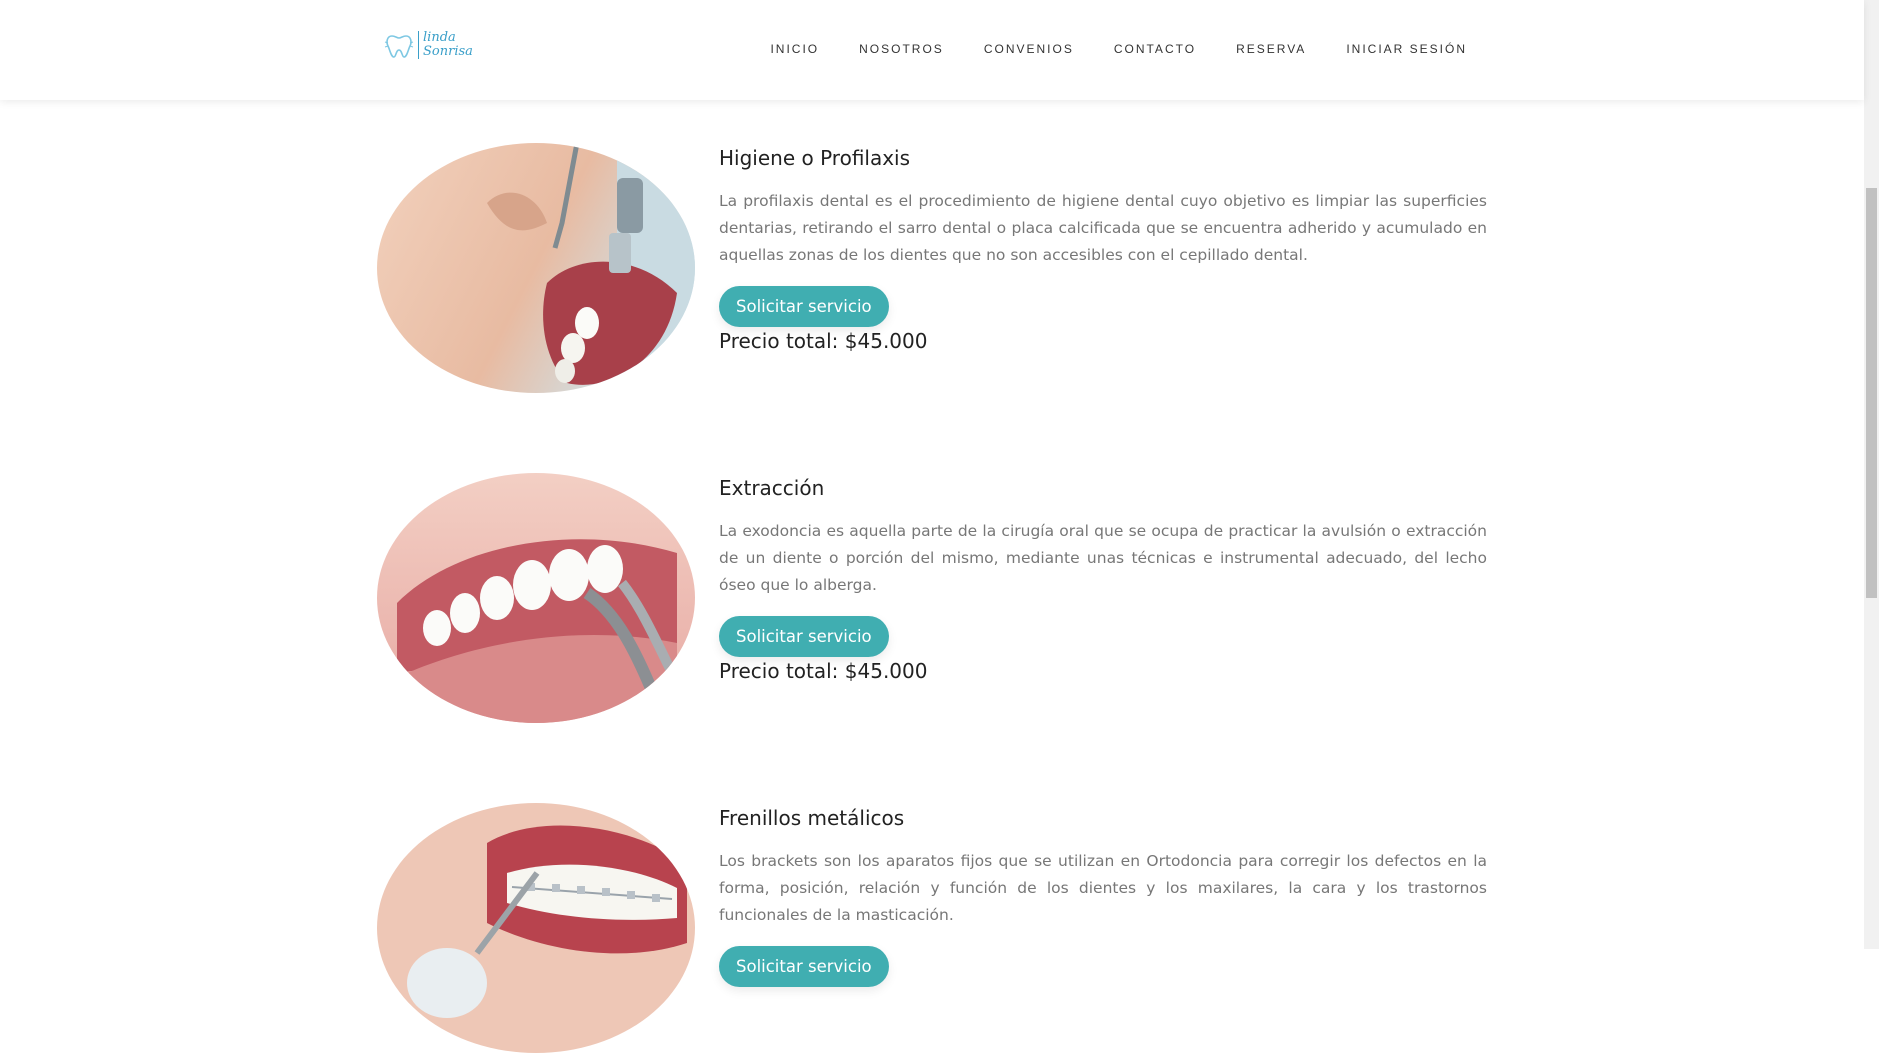  Describe the element at coordinates (536, 928) in the screenshot. I see `service-photo-frenillos` at that location.